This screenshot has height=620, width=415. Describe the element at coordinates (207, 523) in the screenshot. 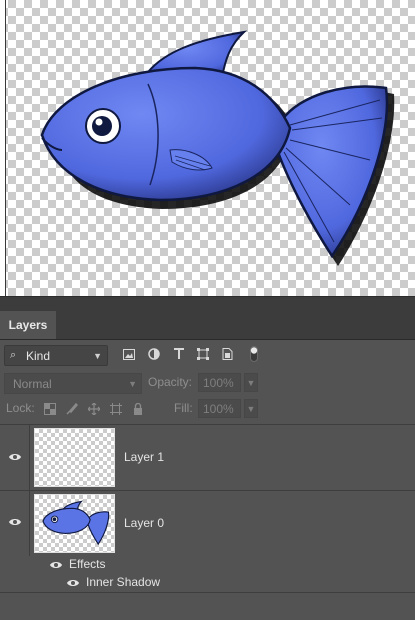

I see `layer-row: Layer 0` at that location.